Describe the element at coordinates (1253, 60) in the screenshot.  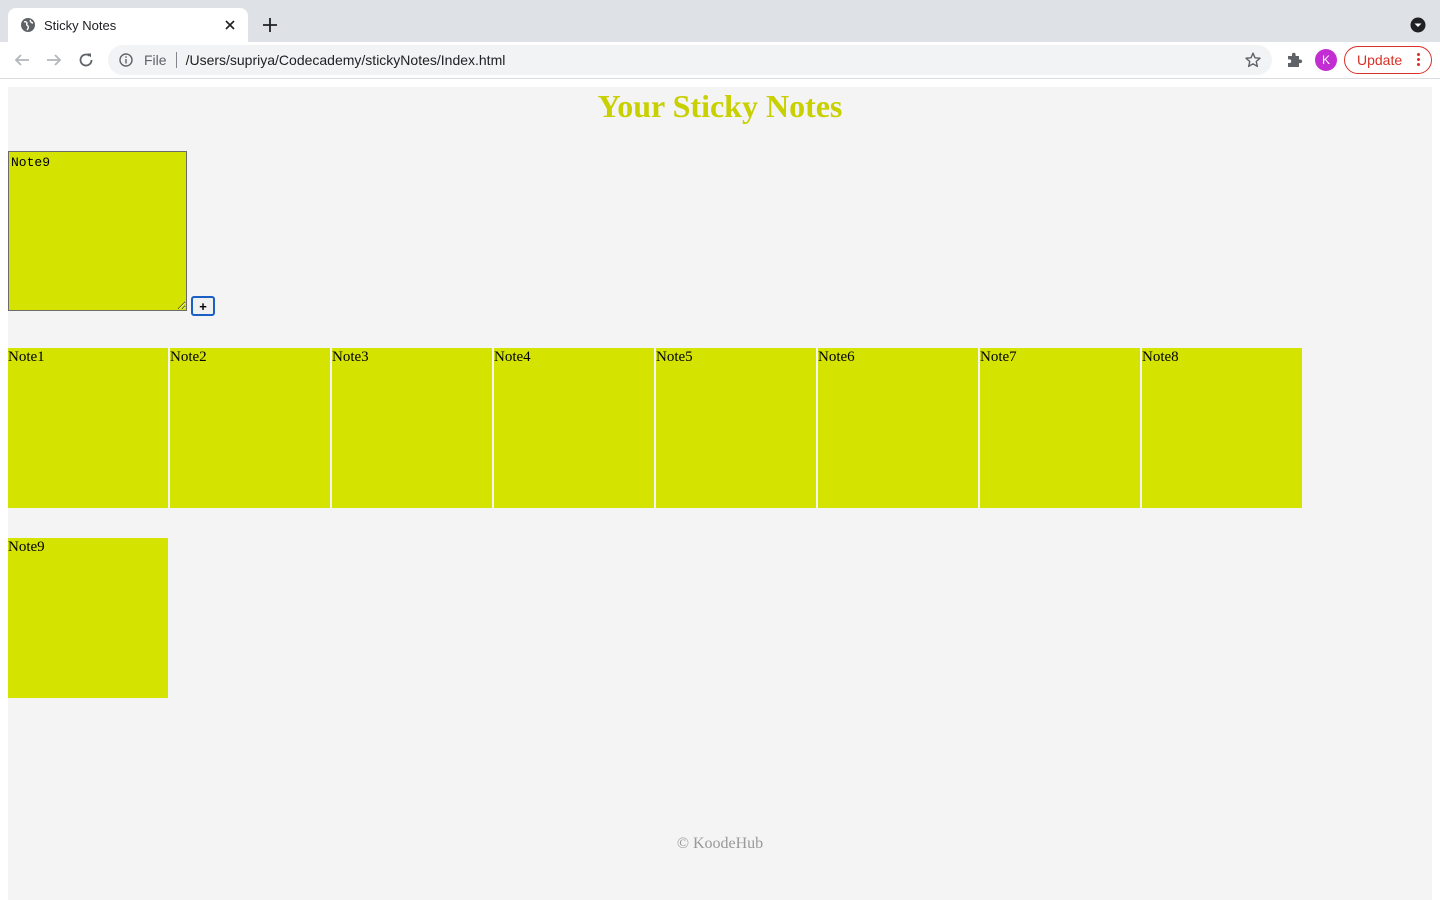
I see `bookmark-star-icon` at that location.